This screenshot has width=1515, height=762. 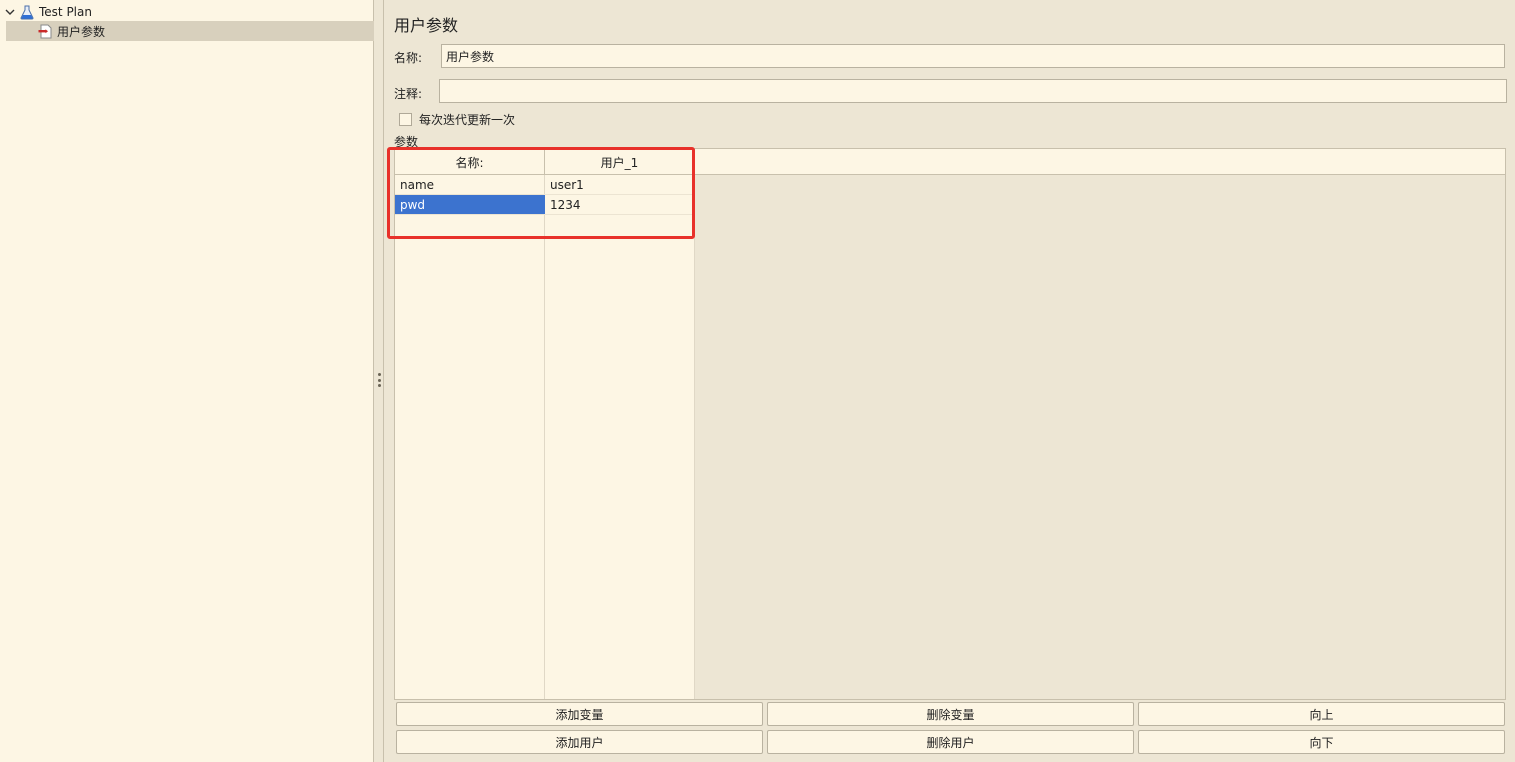 I want to click on splitter-grip-icon, so click(x=379, y=380).